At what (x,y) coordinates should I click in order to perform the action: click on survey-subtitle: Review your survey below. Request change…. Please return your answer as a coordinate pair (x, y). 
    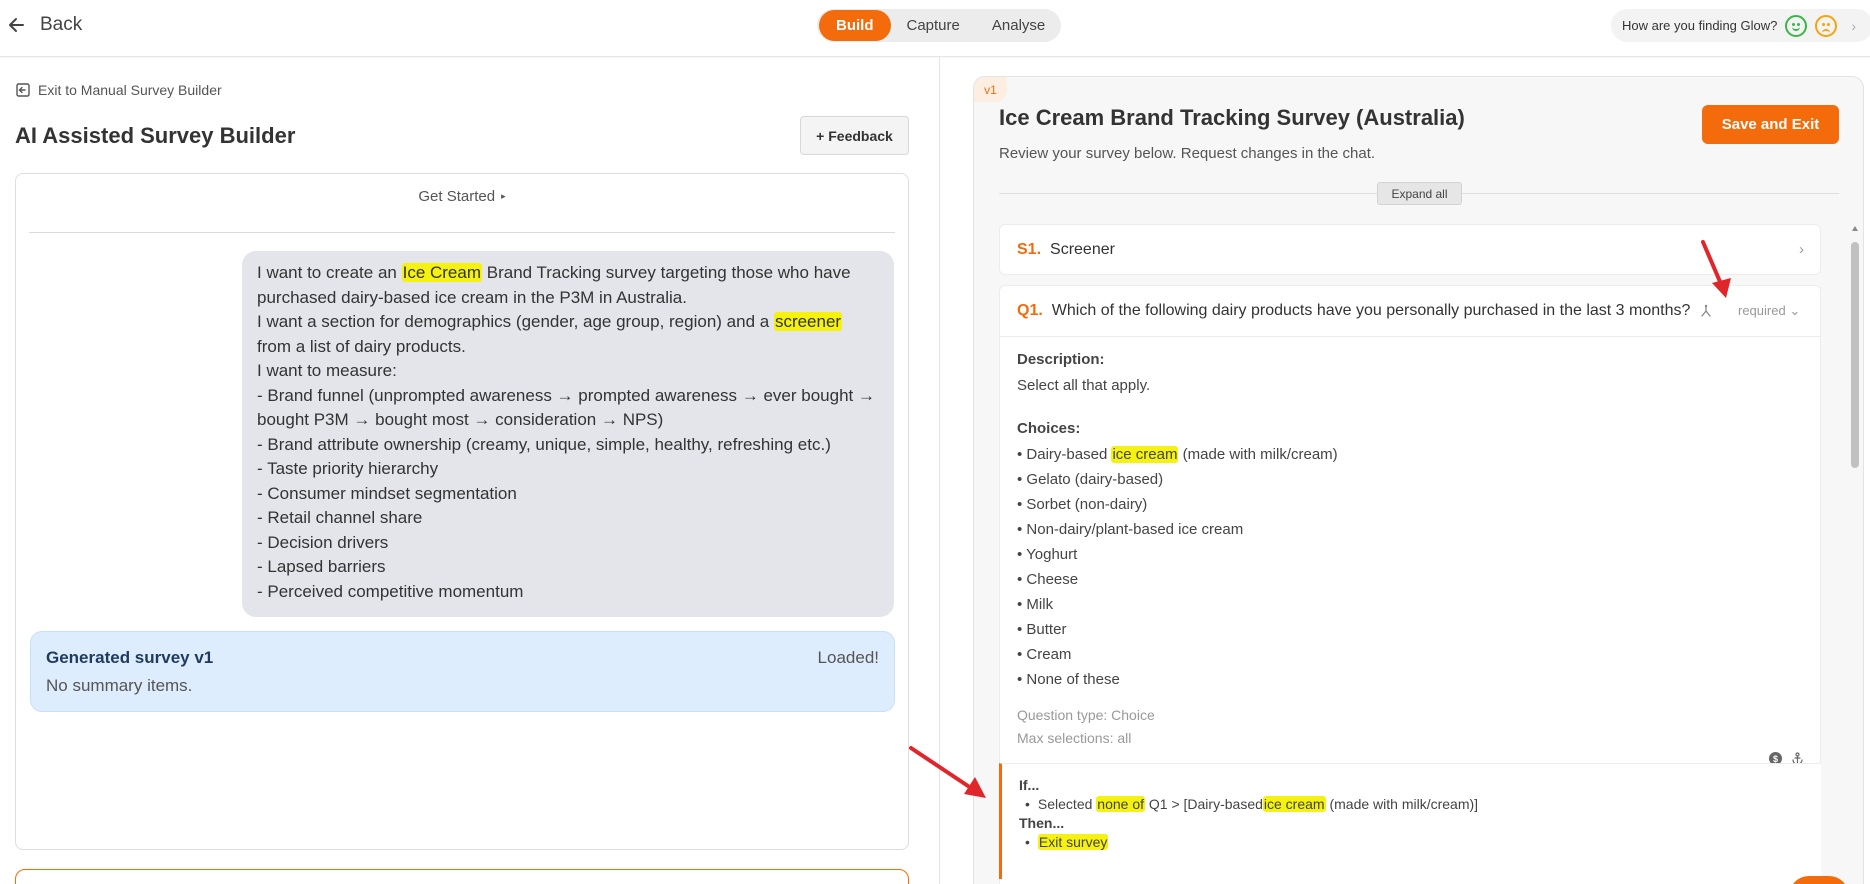
    Looking at the image, I should click on (1187, 153).